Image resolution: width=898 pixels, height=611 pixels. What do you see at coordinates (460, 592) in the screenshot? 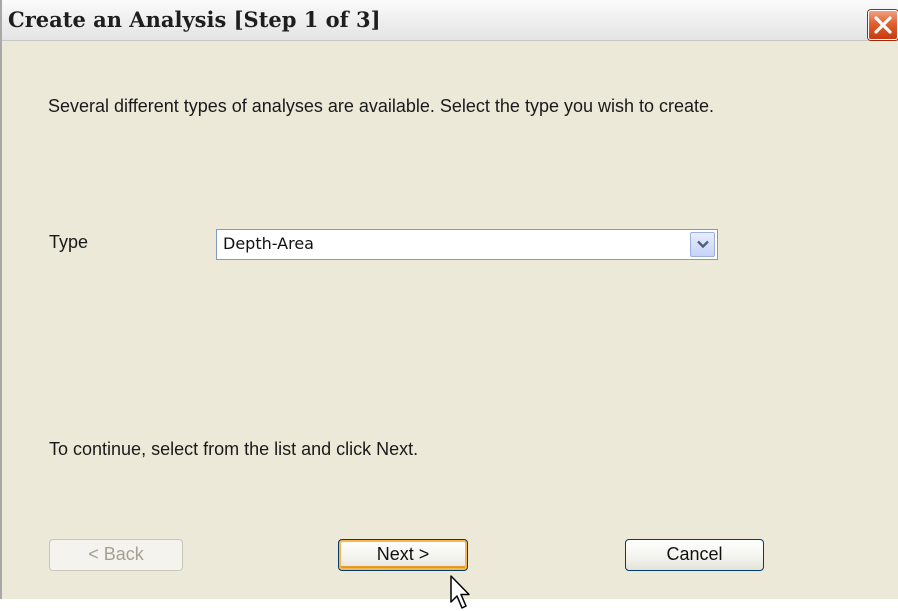
I see `mouse-pointer-icon` at bounding box center [460, 592].